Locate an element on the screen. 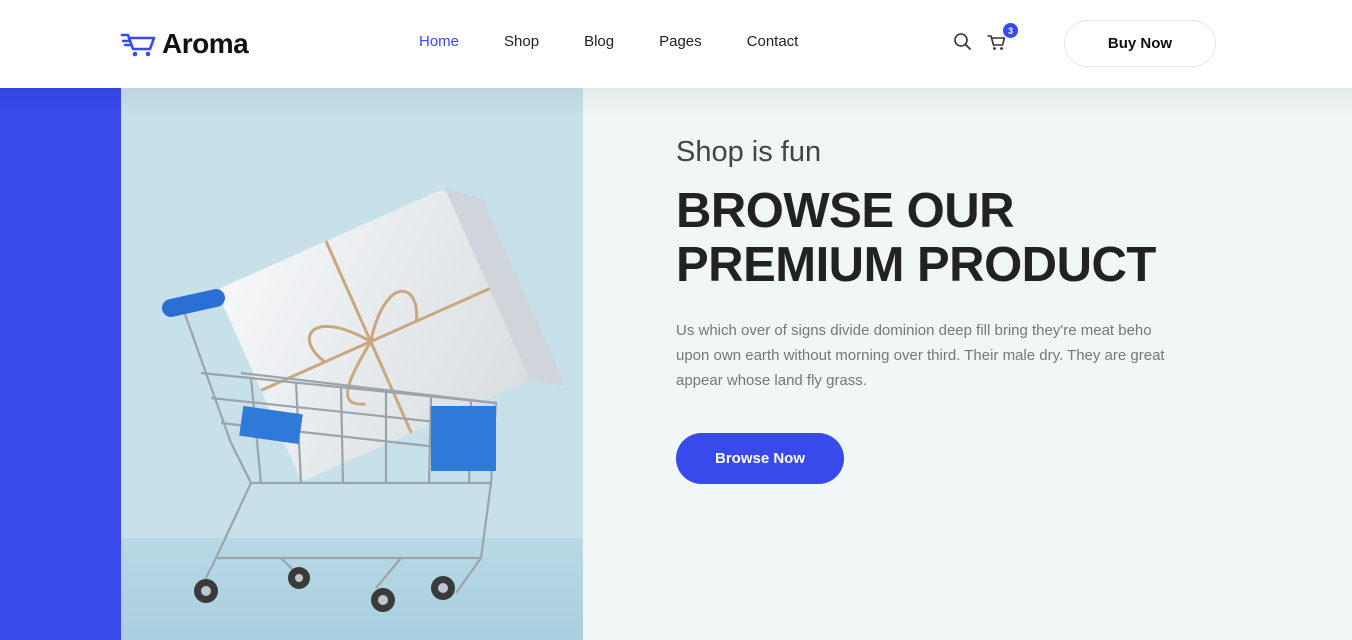 Image resolution: width=1352 pixels, height=640 pixels. cart-count-badge: 3 is located at coordinates (1010, 30).